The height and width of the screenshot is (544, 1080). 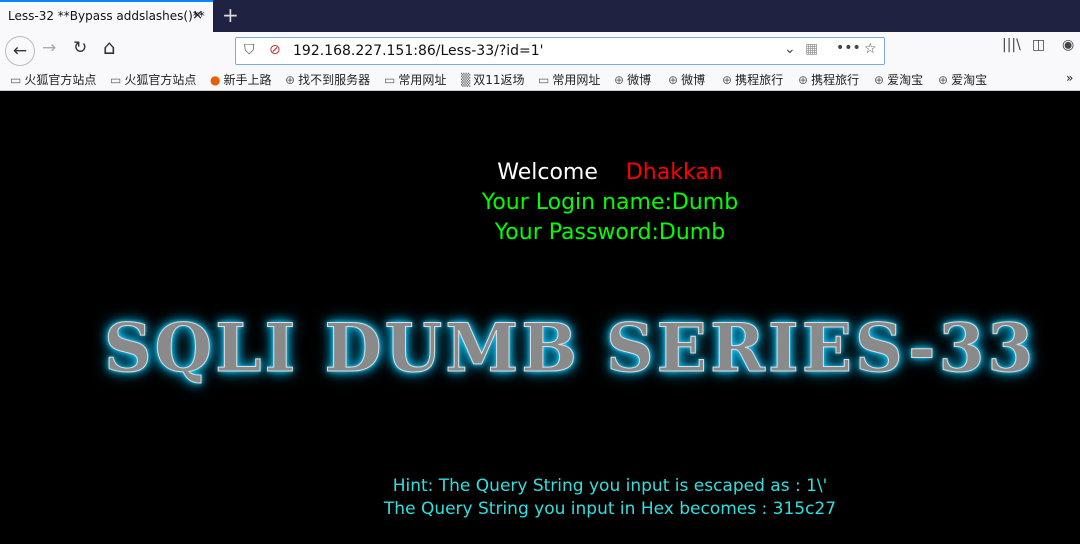 What do you see at coordinates (870, 49) in the screenshot?
I see `star-icon: ☆` at bounding box center [870, 49].